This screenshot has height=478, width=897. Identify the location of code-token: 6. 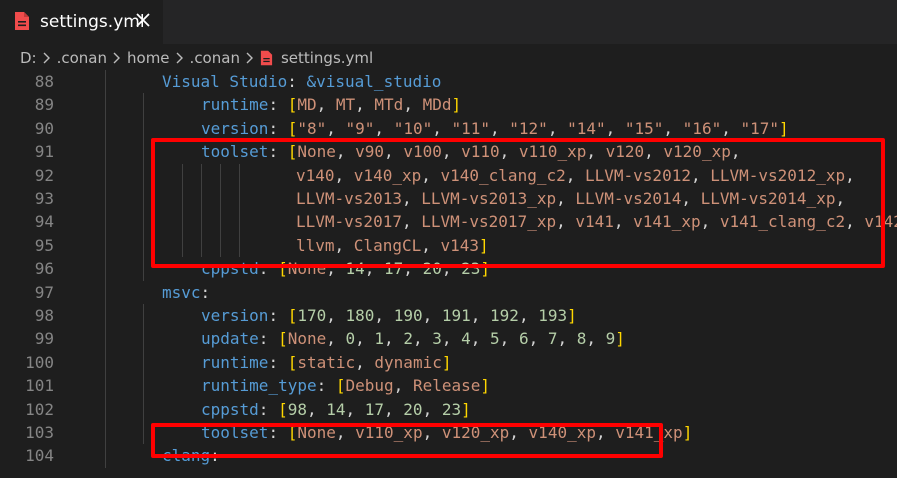
(523, 339).